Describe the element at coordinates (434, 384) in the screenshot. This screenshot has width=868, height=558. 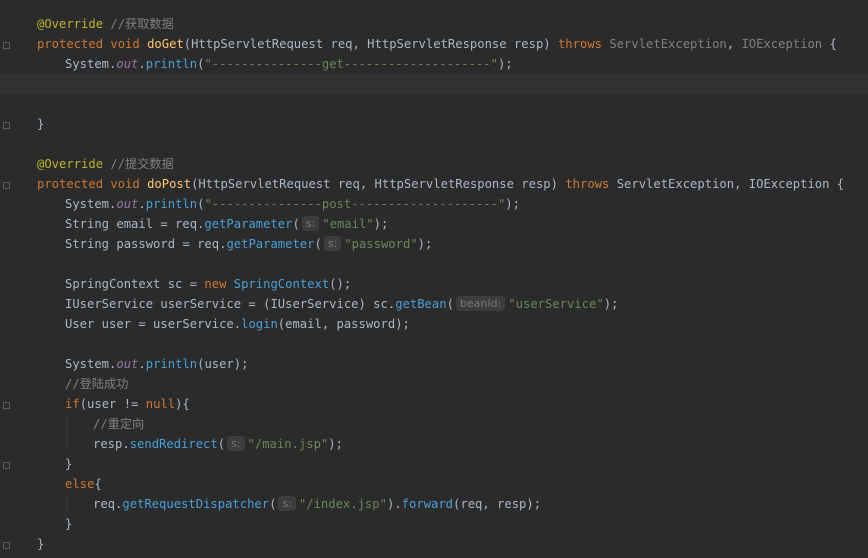
I see `code-line: //登陆成功` at that location.